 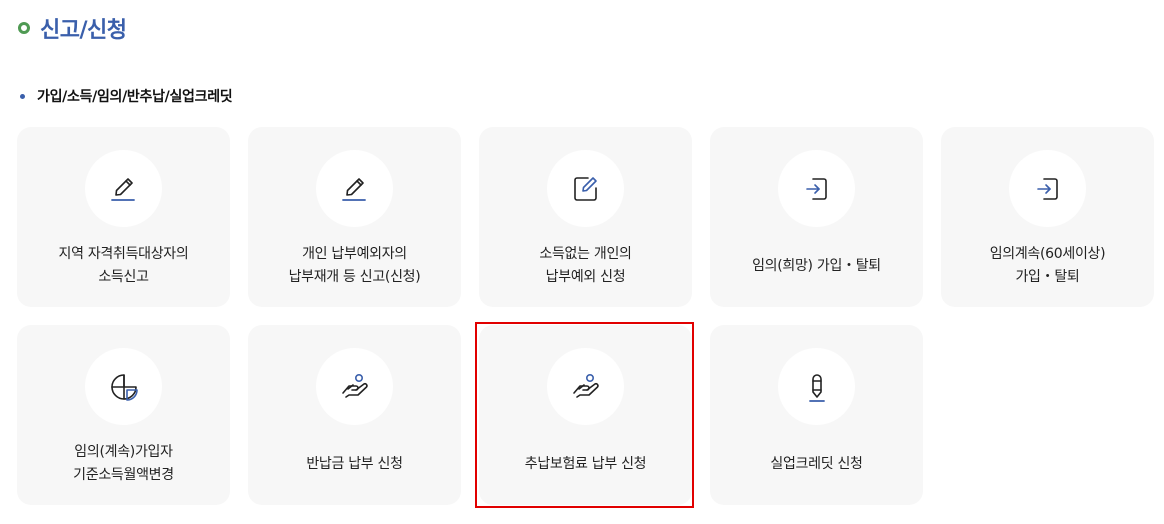 I want to click on card-label: 추납보험료 납부 신청, so click(x=585, y=463).